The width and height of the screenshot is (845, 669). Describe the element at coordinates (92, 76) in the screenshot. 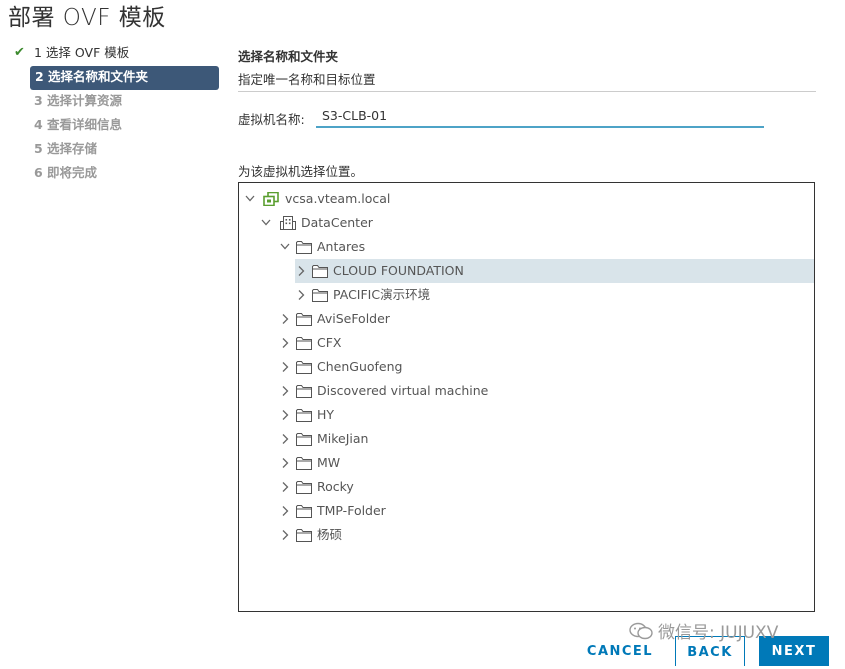

I see `step-label: 2 选择名称和文件夹` at that location.